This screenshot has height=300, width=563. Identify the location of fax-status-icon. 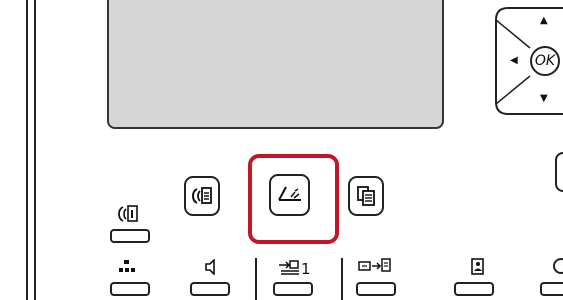
(129, 216).